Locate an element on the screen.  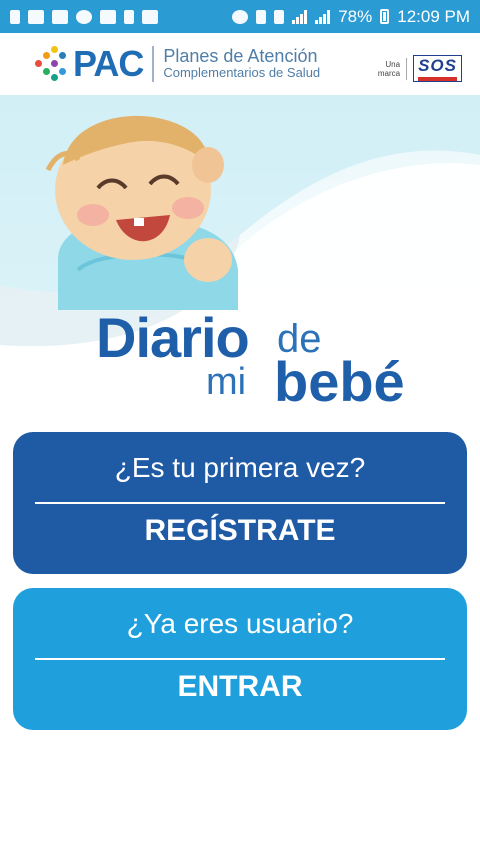
status-bar: 78% 12:09 PM is located at coordinates (240, 16).